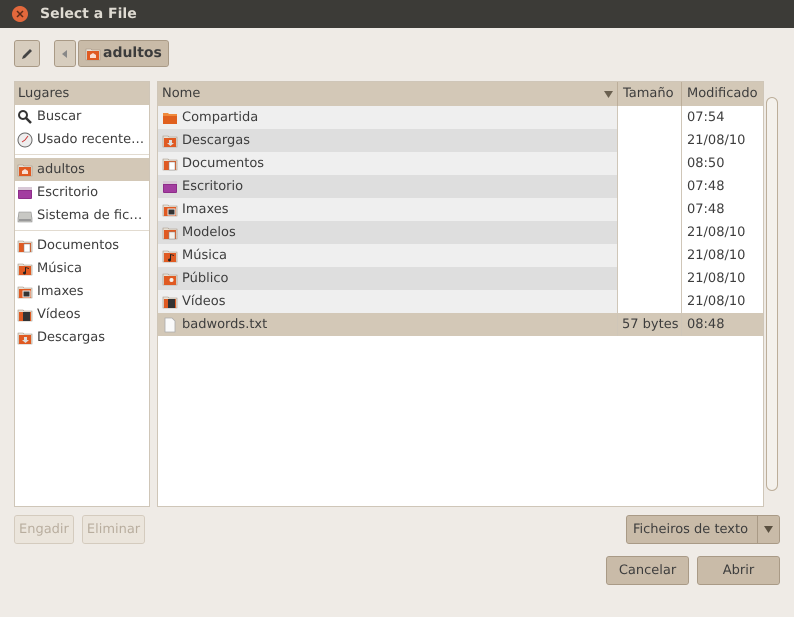  What do you see at coordinates (608, 94) in the screenshot?
I see `sort-arrow-icon` at bounding box center [608, 94].